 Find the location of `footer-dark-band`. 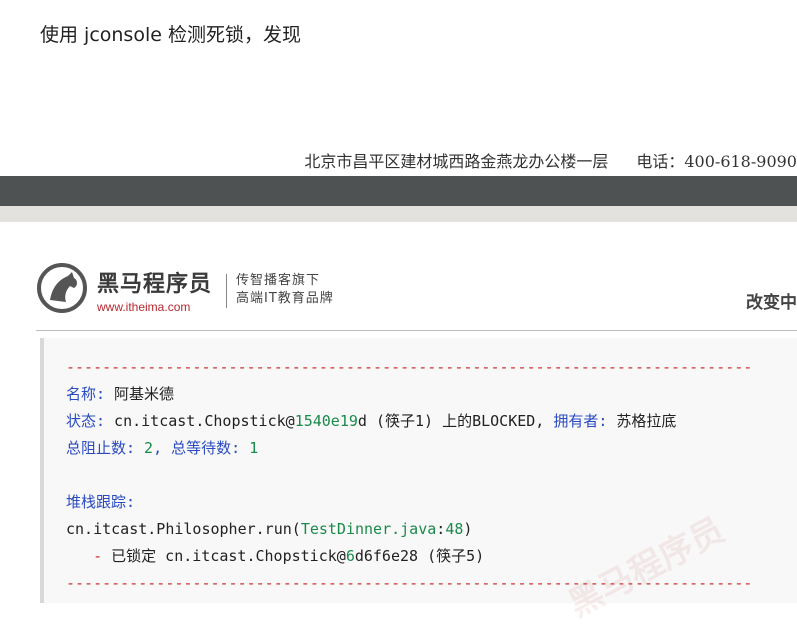

footer-dark-band is located at coordinates (398, 191).